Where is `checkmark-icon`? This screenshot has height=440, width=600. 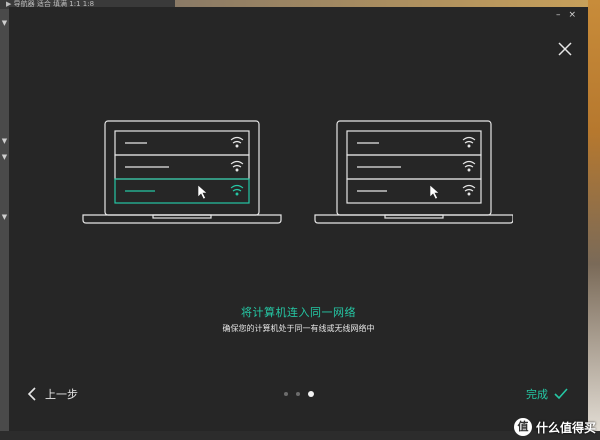
checkmark-icon is located at coordinates (561, 394).